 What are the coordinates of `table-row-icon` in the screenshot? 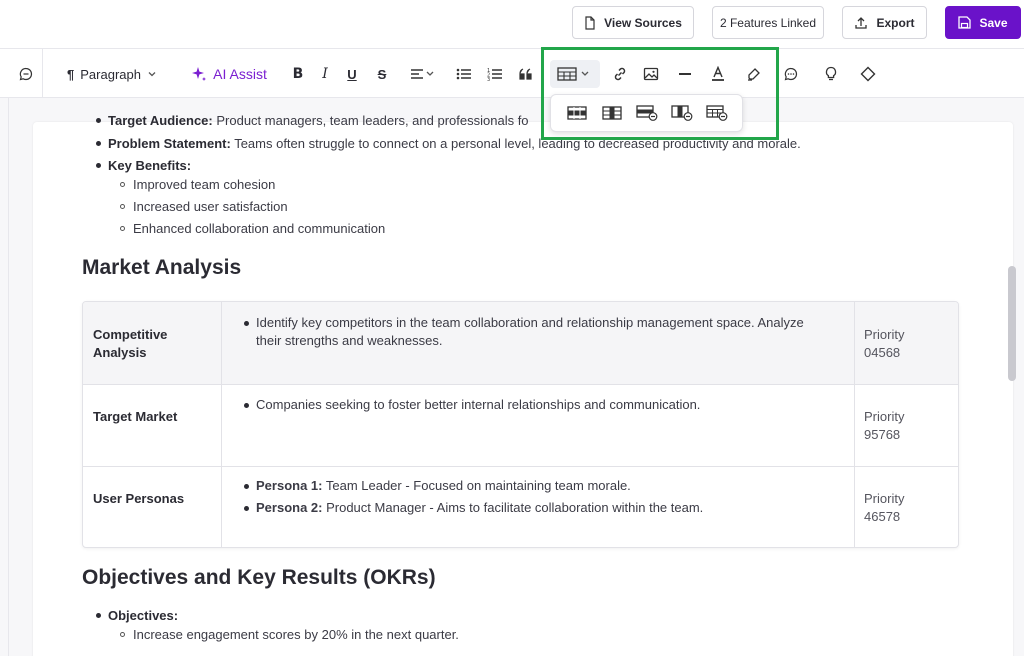 It's located at (576, 113).